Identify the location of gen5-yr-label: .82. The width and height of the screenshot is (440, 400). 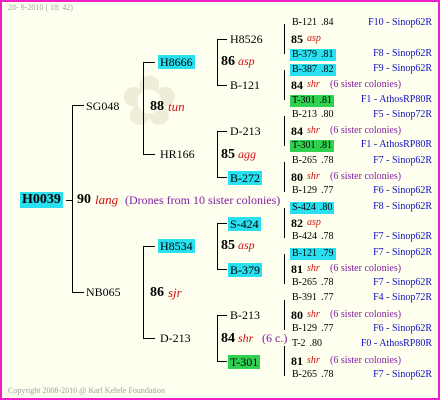
(327, 69).